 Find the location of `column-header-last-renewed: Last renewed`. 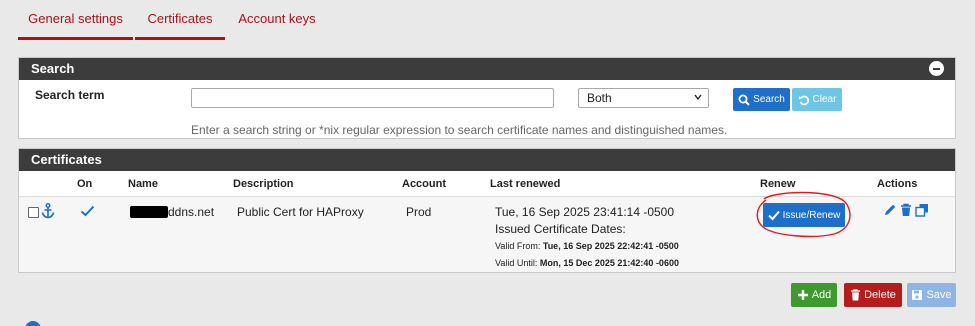

column-header-last-renewed: Last renewed is located at coordinates (525, 184).